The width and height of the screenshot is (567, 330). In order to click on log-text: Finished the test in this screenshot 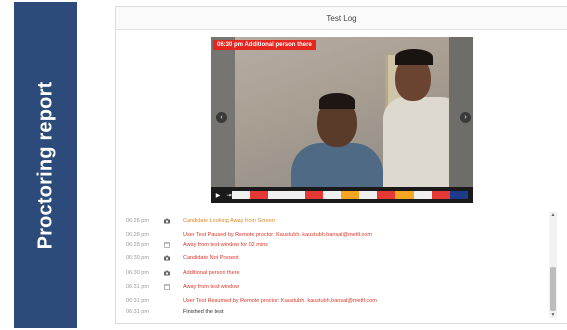, I will do `click(203, 312)`.